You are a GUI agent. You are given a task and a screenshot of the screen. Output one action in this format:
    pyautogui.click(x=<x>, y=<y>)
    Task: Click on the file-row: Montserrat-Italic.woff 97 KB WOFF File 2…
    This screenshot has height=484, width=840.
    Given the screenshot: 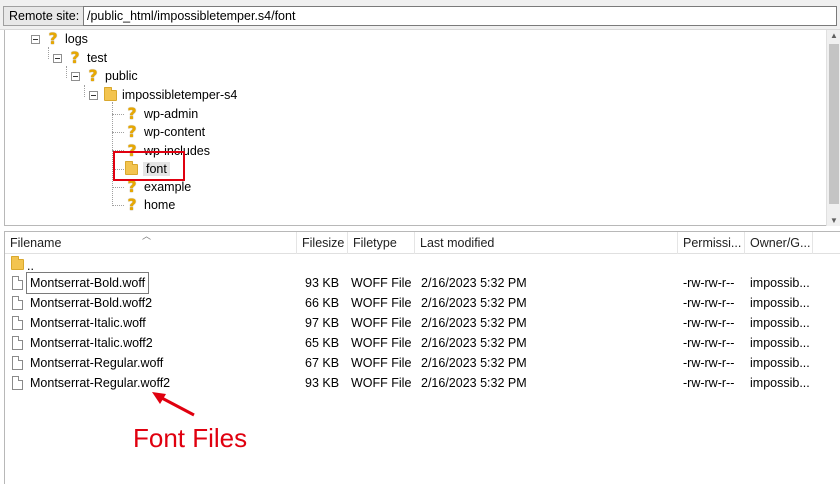 What is the action you would take?
    pyautogui.click(x=422, y=323)
    